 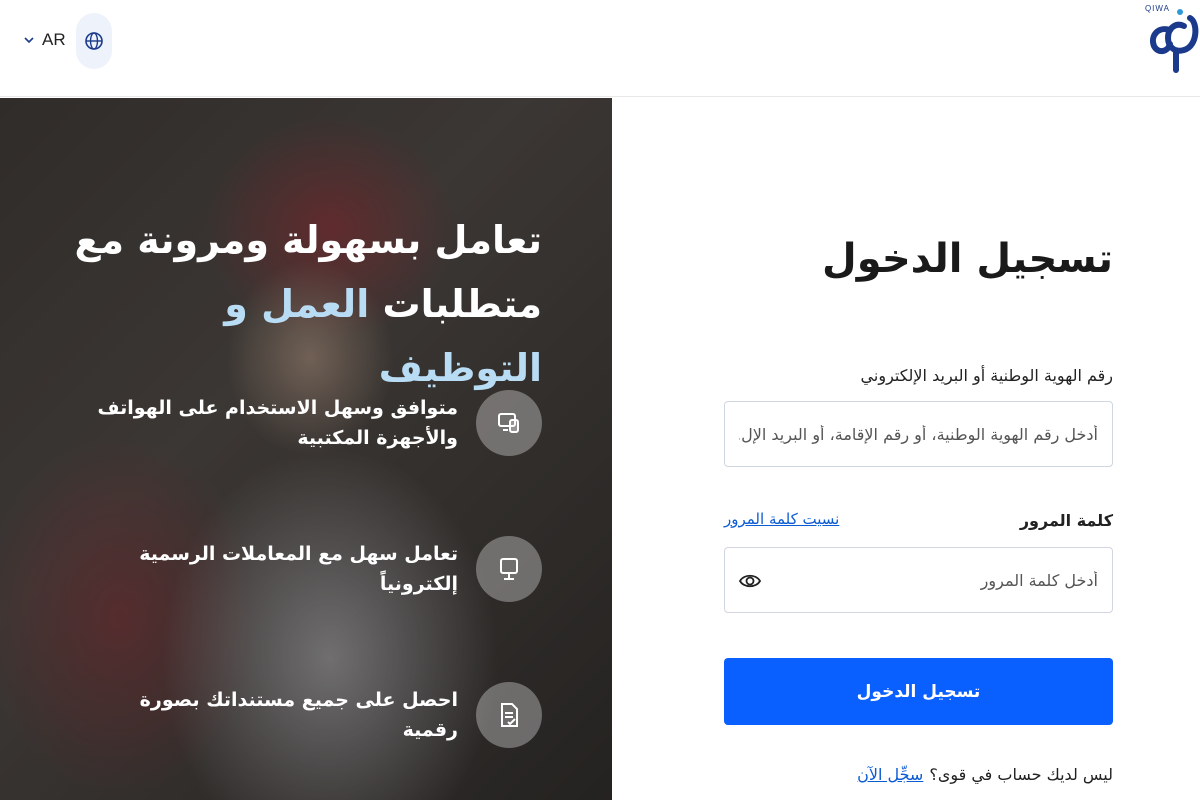 What do you see at coordinates (781, 519) in the screenshot?
I see `forgot-password-link: نسيت كلمة المرور` at bounding box center [781, 519].